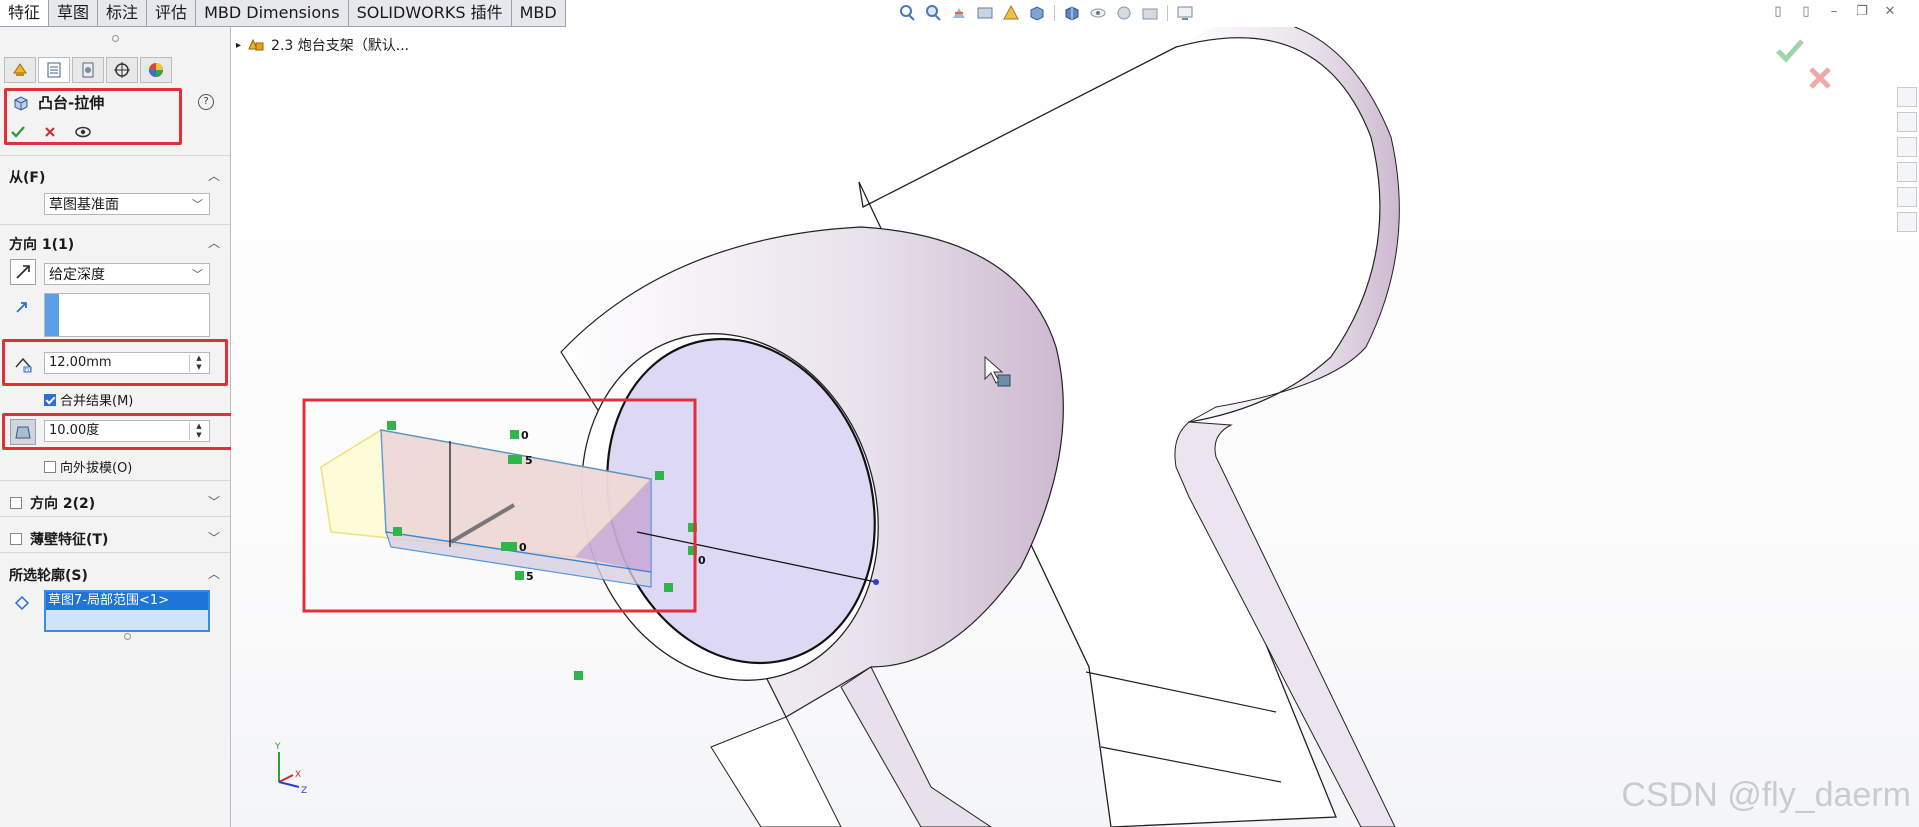 This screenshot has height=827, width=1919. What do you see at coordinates (1862, 12) in the screenshot?
I see `restore-icon: ❐` at bounding box center [1862, 12].